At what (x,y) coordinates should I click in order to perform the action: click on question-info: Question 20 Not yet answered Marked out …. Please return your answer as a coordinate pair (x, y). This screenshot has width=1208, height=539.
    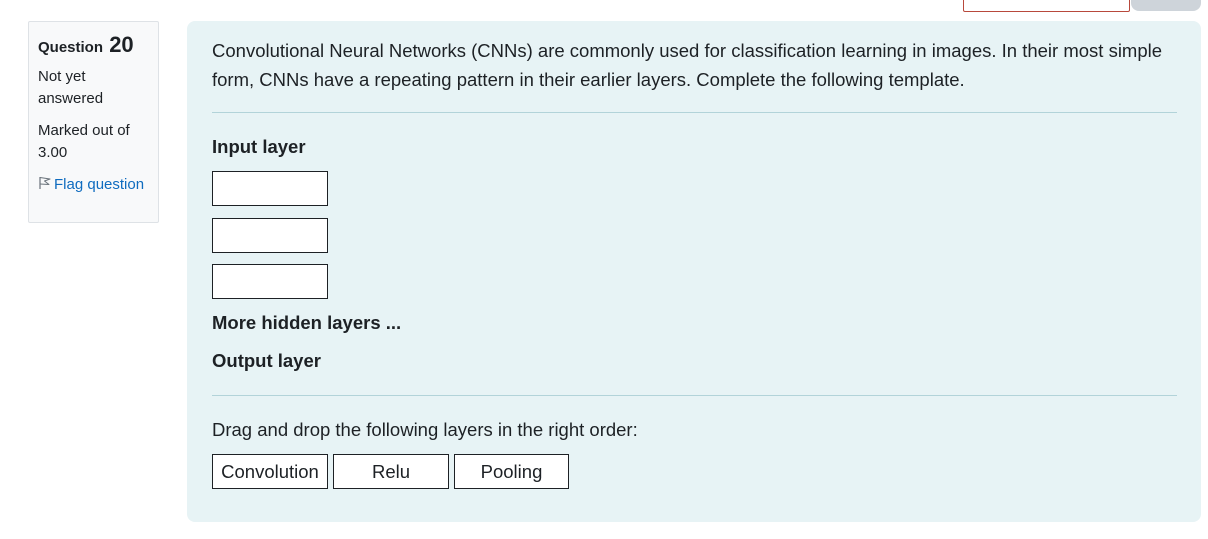
    Looking at the image, I should click on (93, 122).